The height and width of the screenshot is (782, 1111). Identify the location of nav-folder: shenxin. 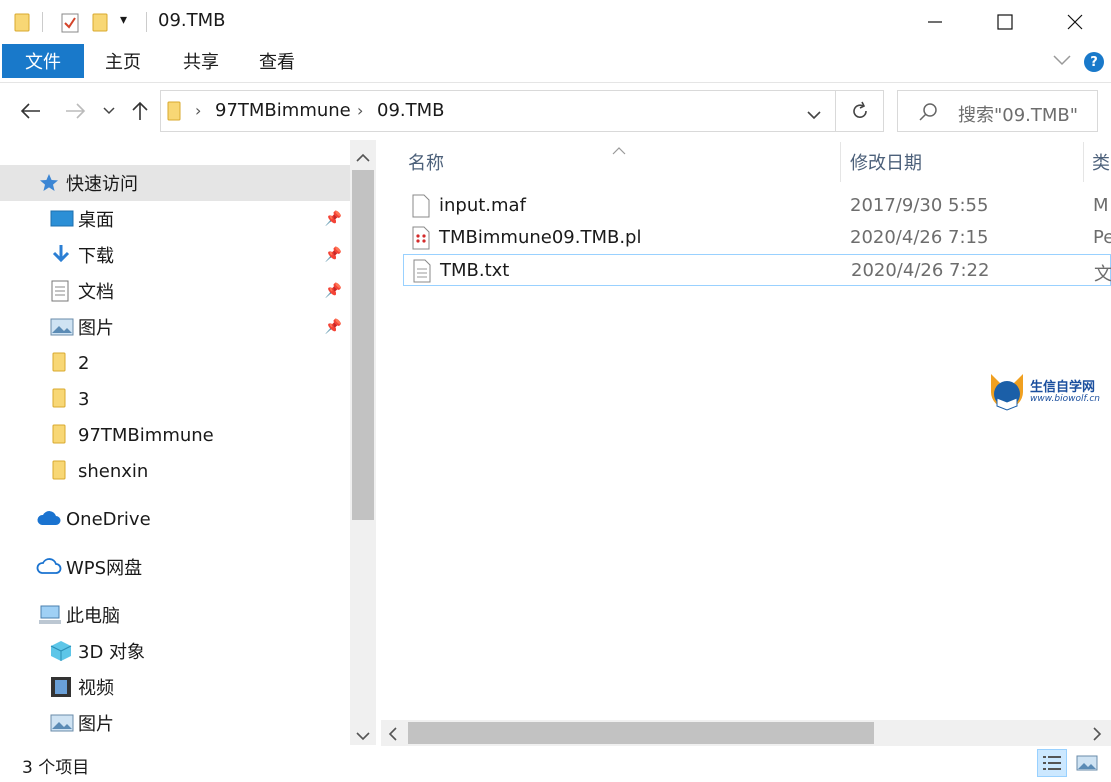
(175, 471).